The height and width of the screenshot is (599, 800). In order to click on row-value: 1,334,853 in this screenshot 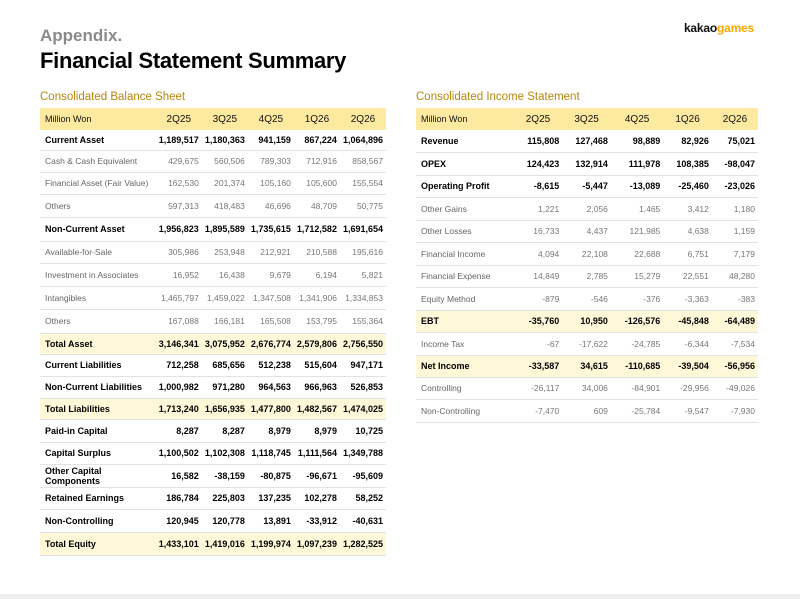, I will do `click(362, 298)`.